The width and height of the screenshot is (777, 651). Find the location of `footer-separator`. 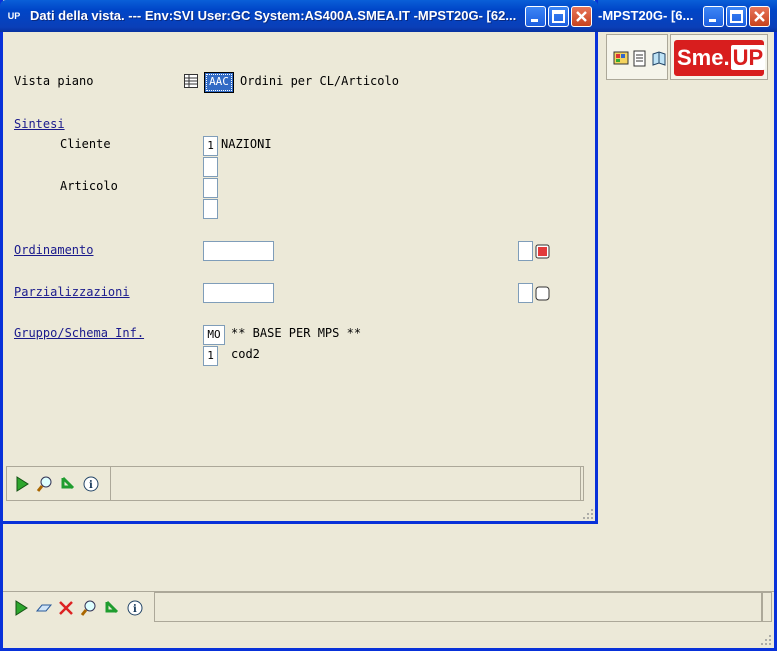

footer-separator is located at coordinates (580, 483).